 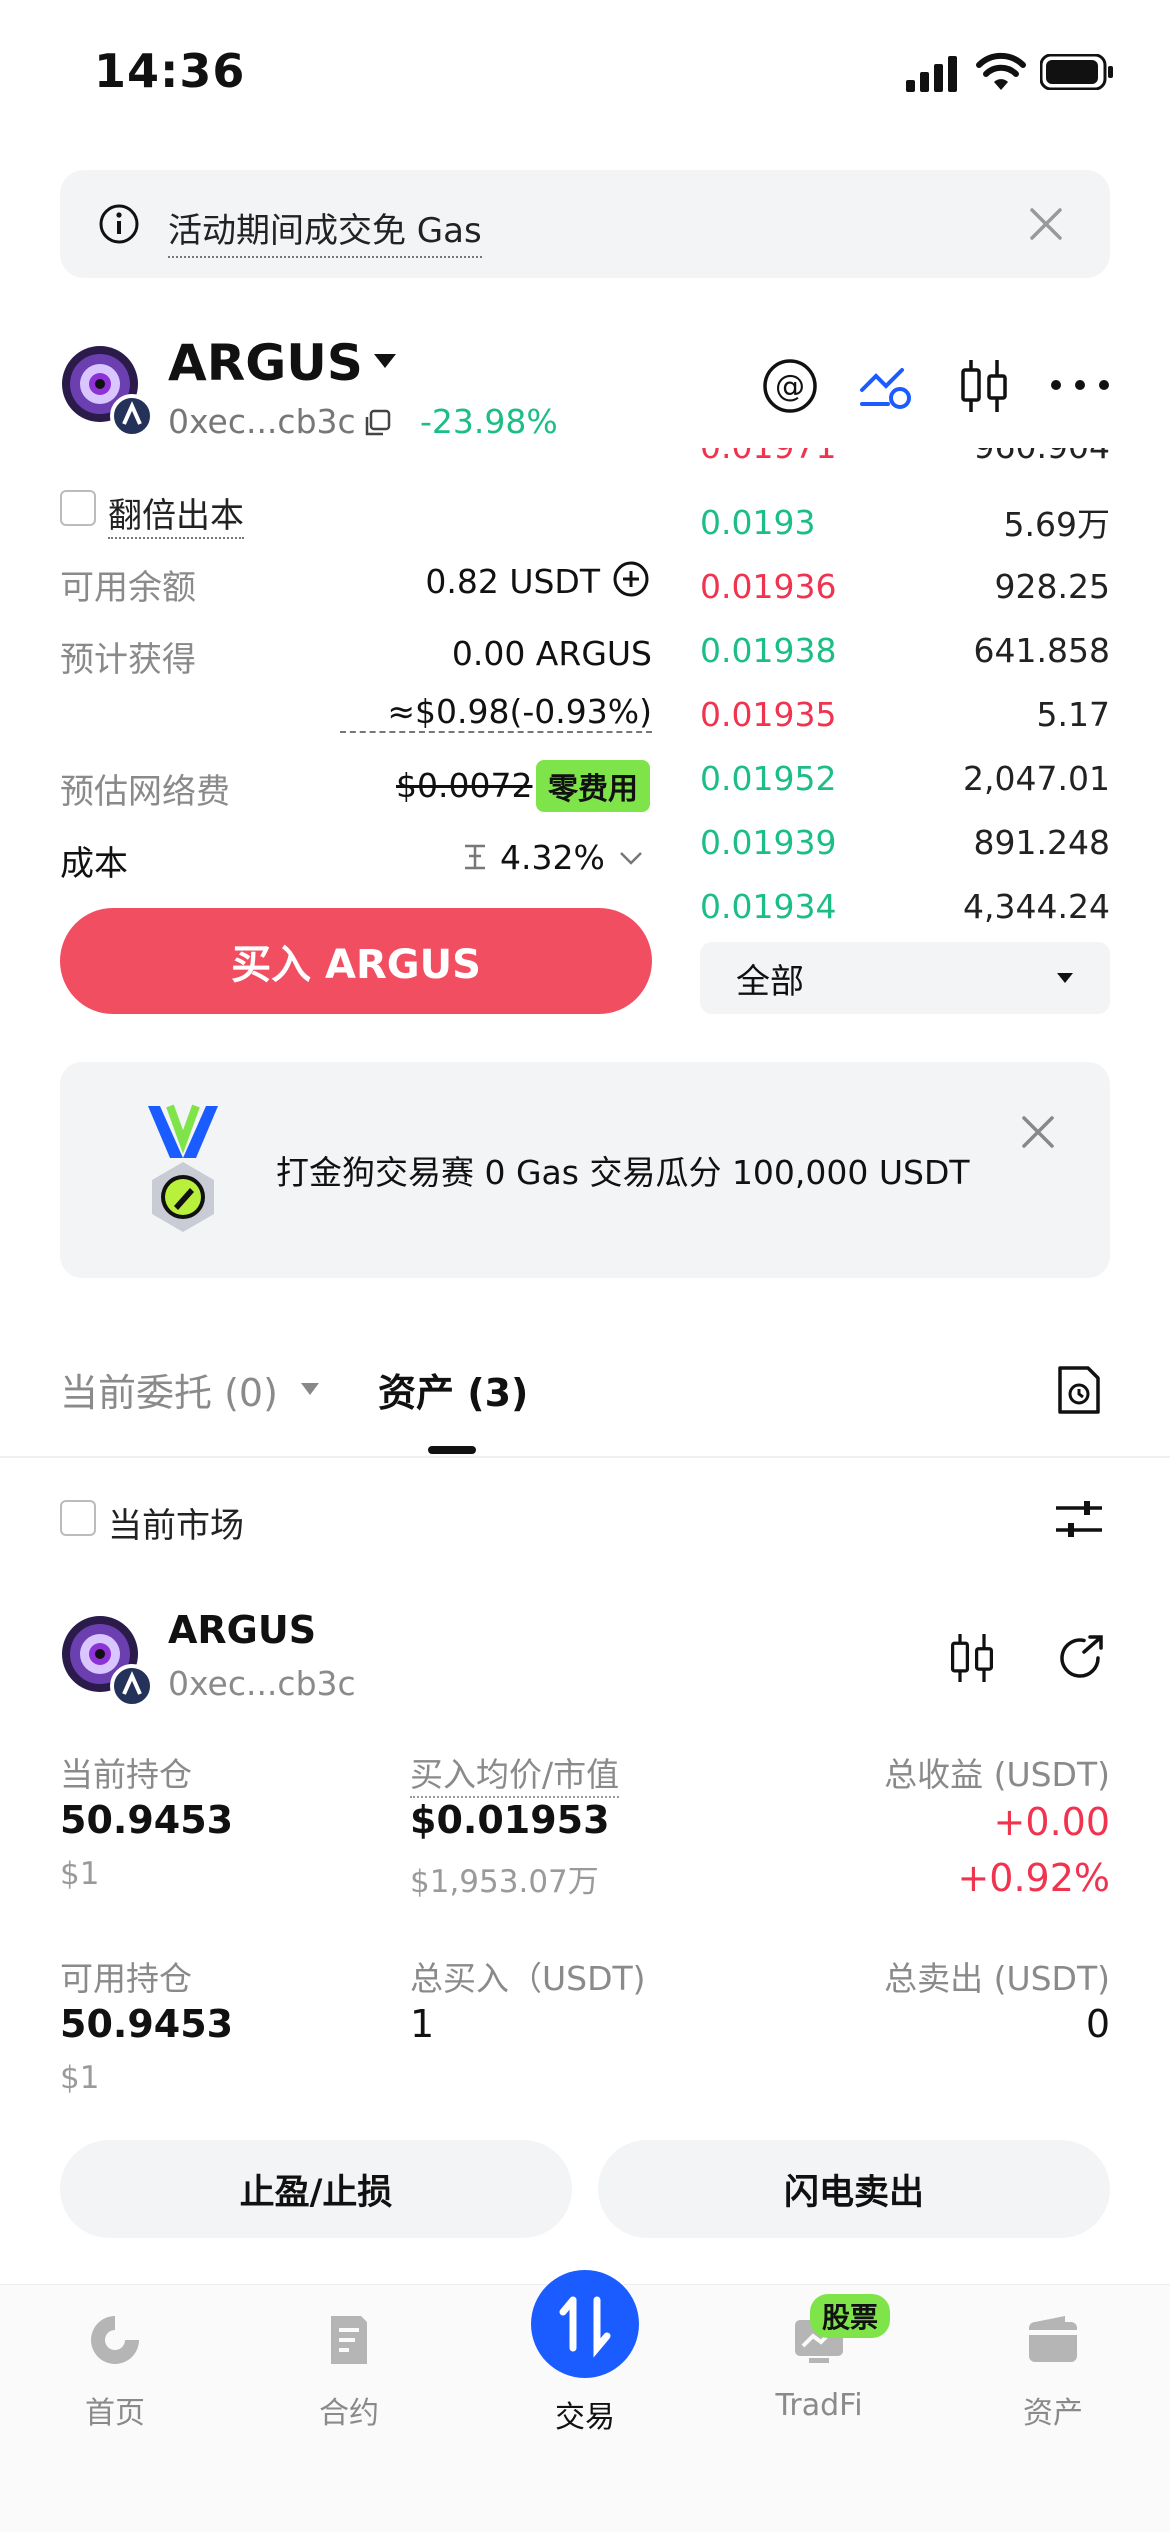 What do you see at coordinates (115, 2413) in the screenshot?
I see `nav-home-label: 首页` at bounding box center [115, 2413].